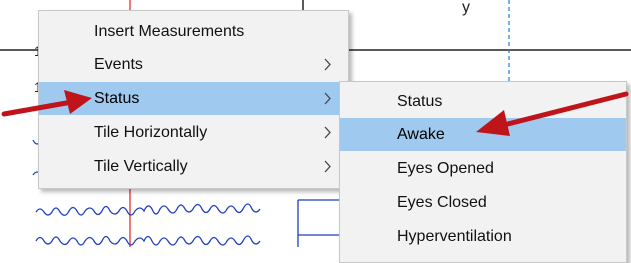 The width and height of the screenshot is (631, 263). What do you see at coordinates (454, 236) in the screenshot?
I see `submenu-item-label: Hyperventilation` at bounding box center [454, 236].